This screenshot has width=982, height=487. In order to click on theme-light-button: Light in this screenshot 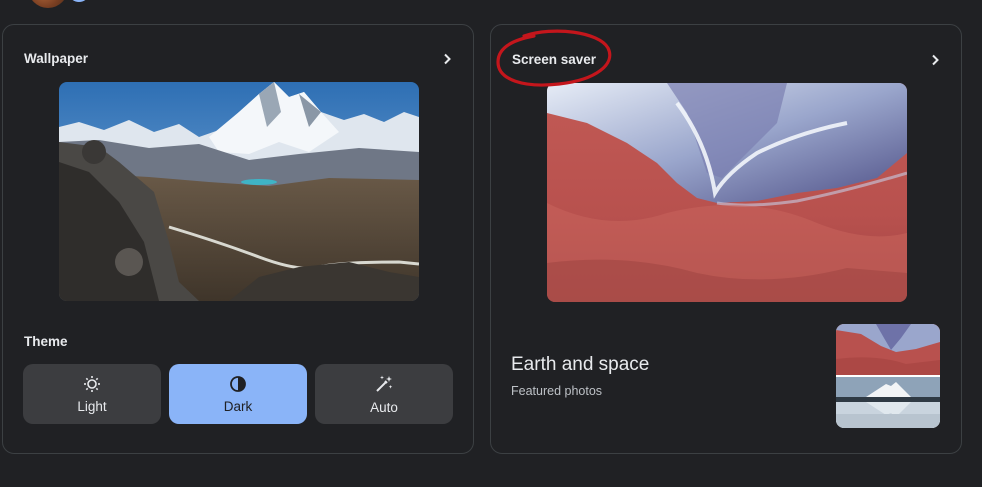, I will do `click(92, 394)`.